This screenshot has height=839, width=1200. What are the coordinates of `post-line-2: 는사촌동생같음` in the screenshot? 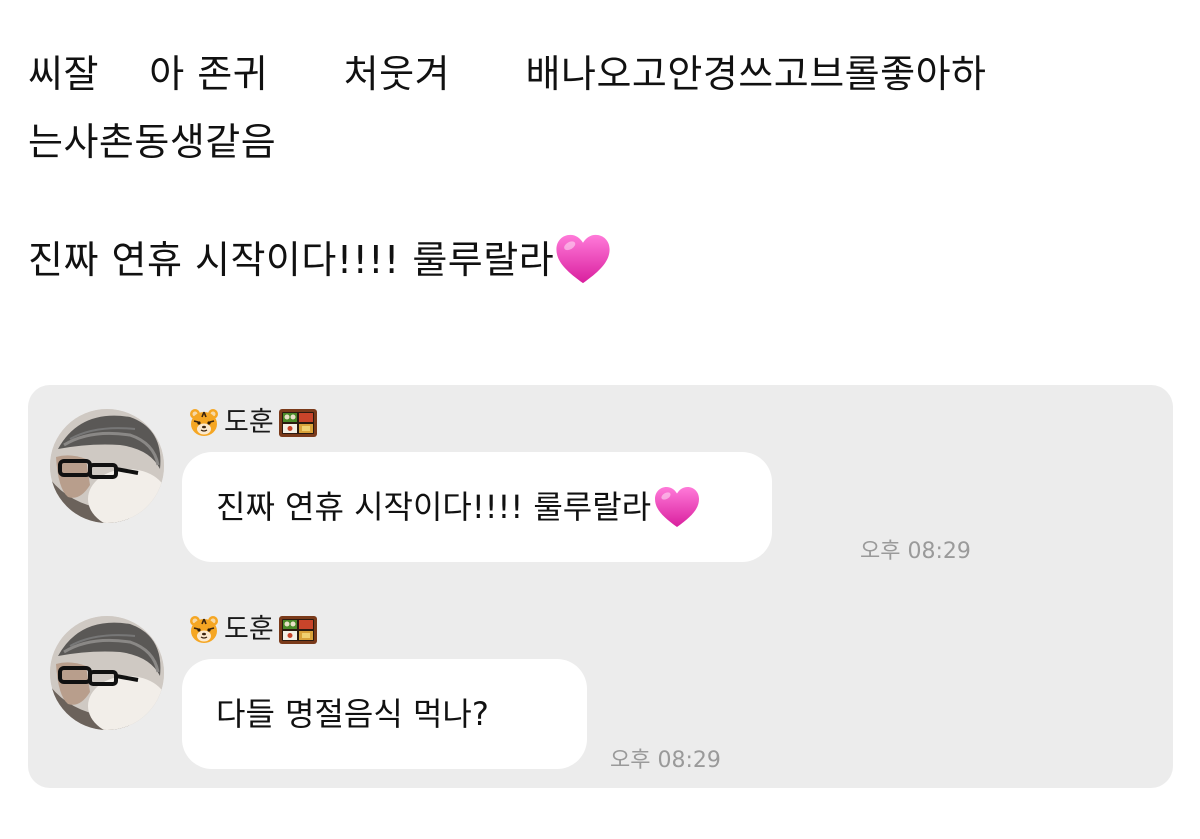 It's located at (152, 142).